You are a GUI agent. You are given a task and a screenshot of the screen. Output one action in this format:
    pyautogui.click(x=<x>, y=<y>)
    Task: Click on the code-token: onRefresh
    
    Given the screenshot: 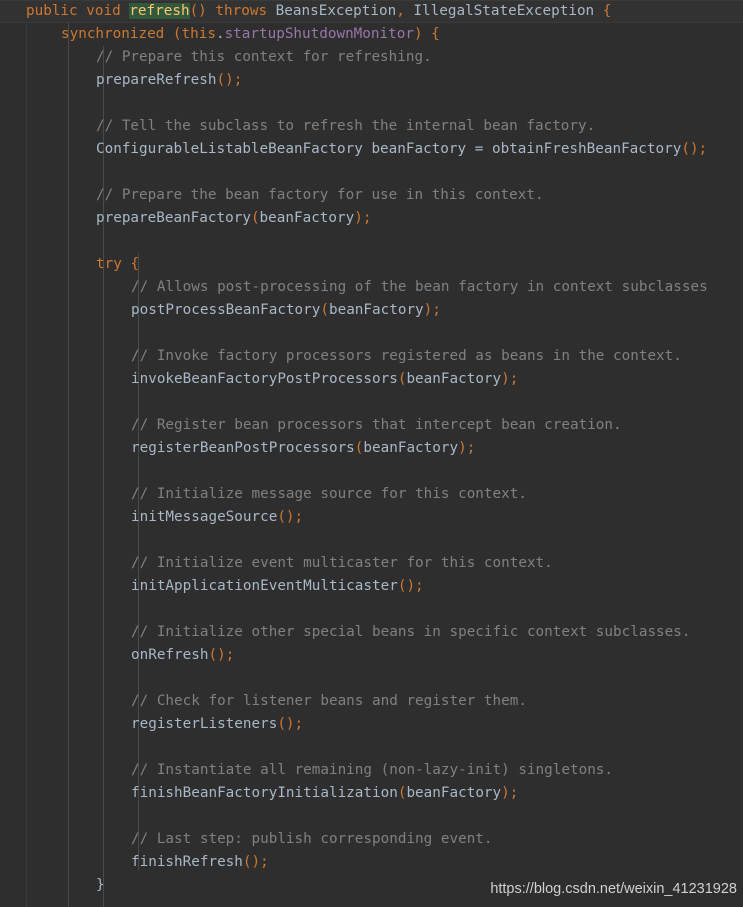 What is the action you would take?
    pyautogui.click(x=170, y=655)
    